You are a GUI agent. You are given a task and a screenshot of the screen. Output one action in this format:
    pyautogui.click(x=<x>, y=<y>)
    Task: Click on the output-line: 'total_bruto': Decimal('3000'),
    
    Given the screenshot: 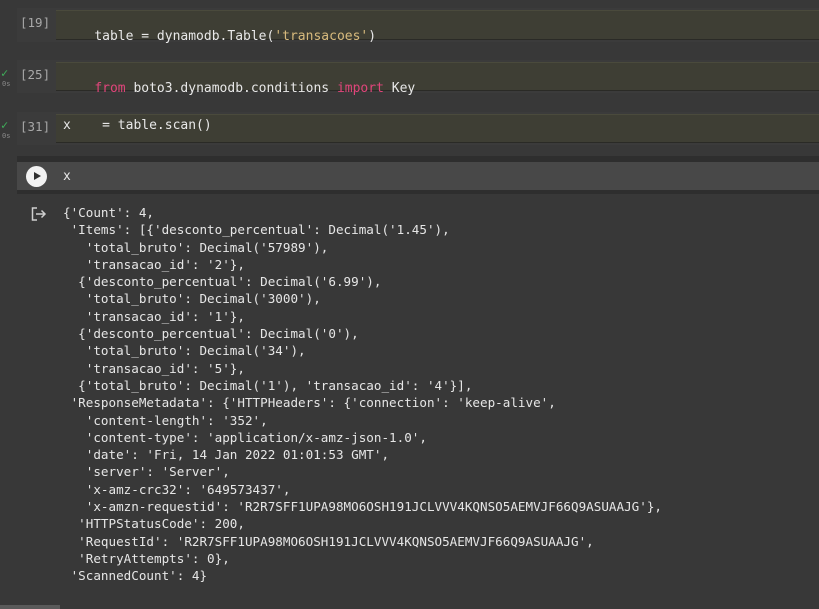 What is the action you would take?
    pyautogui.click(x=192, y=299)
    